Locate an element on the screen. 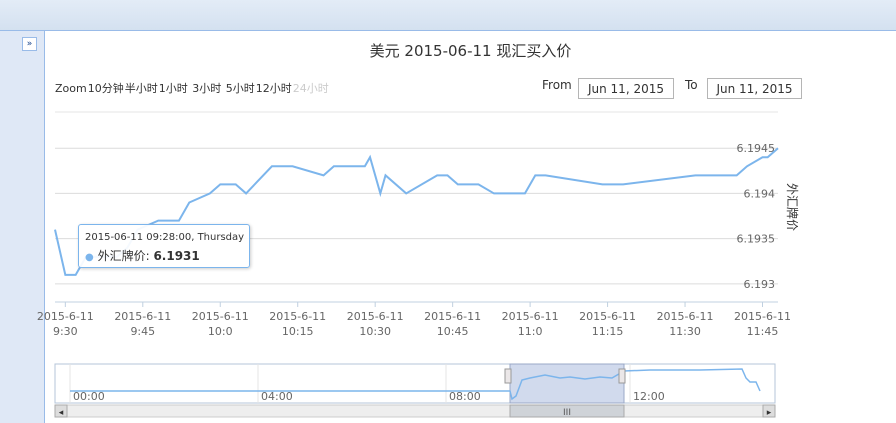  scrollbar-track is located at coordinates (415, 411).